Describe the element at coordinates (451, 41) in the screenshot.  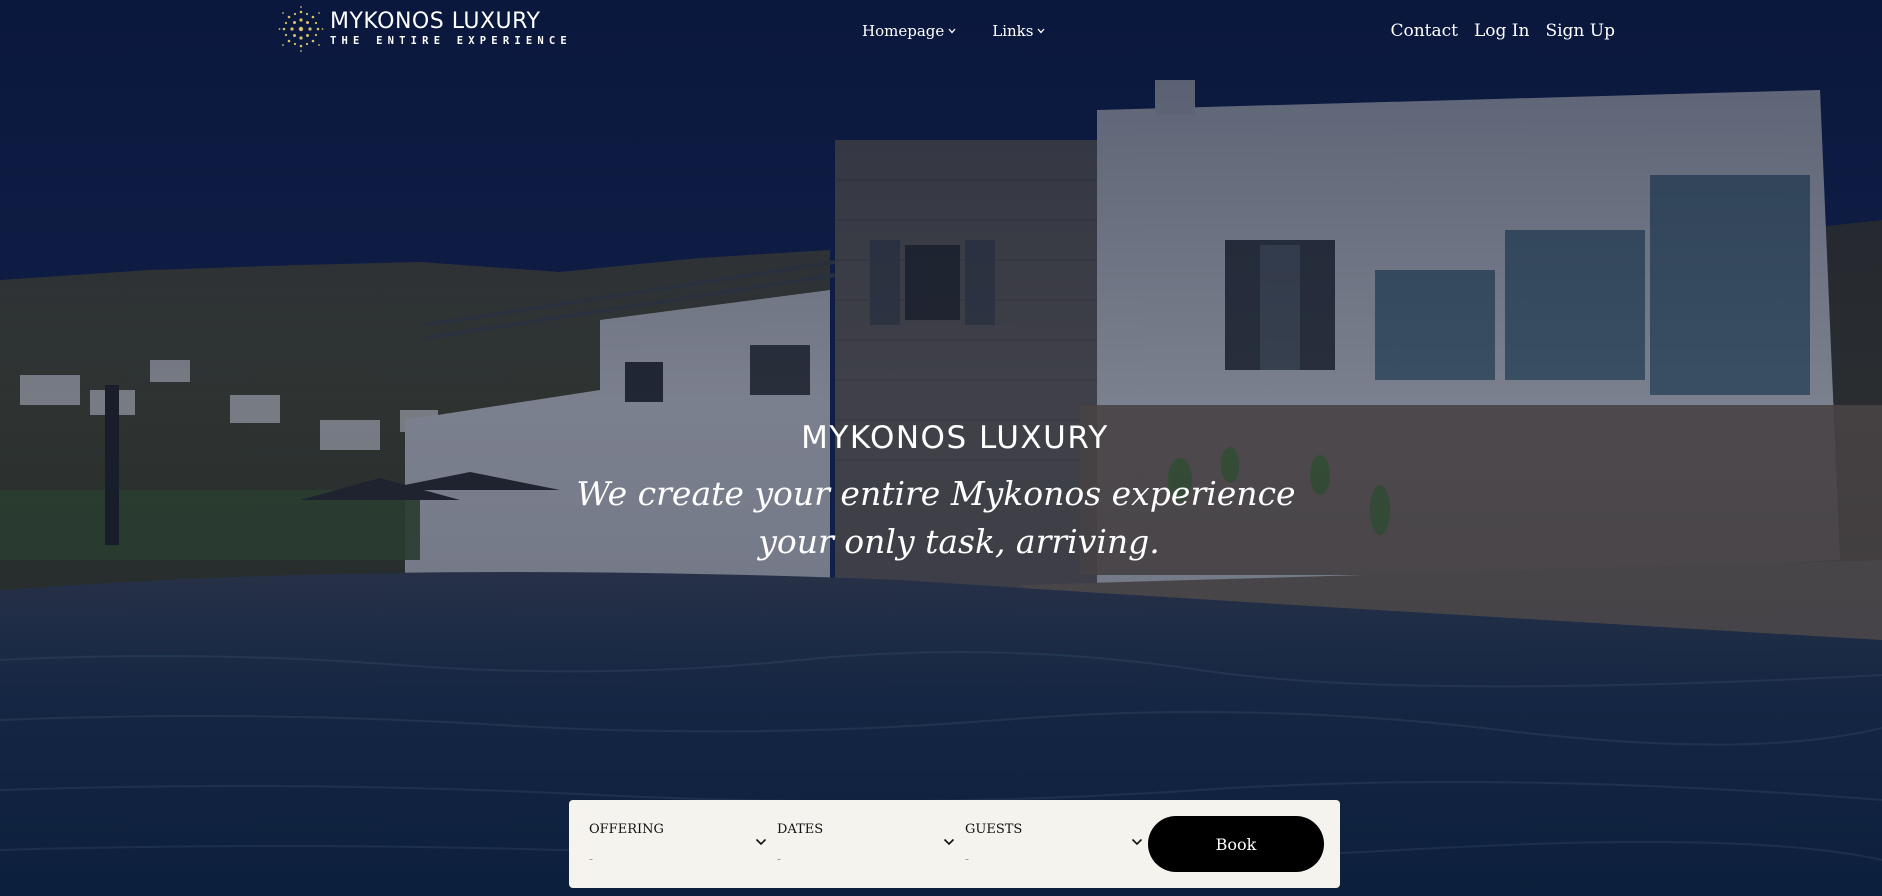
I see `logo-tagline: THE ENTIRE EXPERIENCE` at that location.